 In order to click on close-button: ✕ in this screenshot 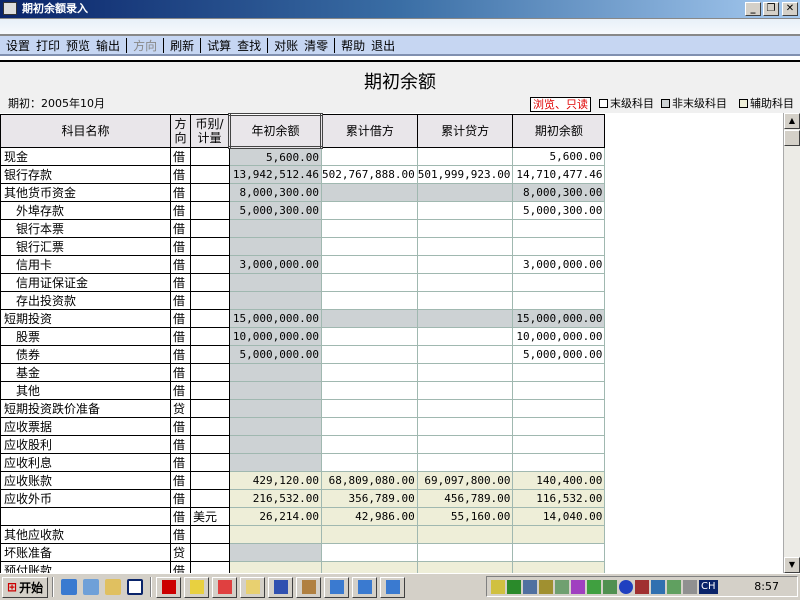, I will do `click(790, 9)`.